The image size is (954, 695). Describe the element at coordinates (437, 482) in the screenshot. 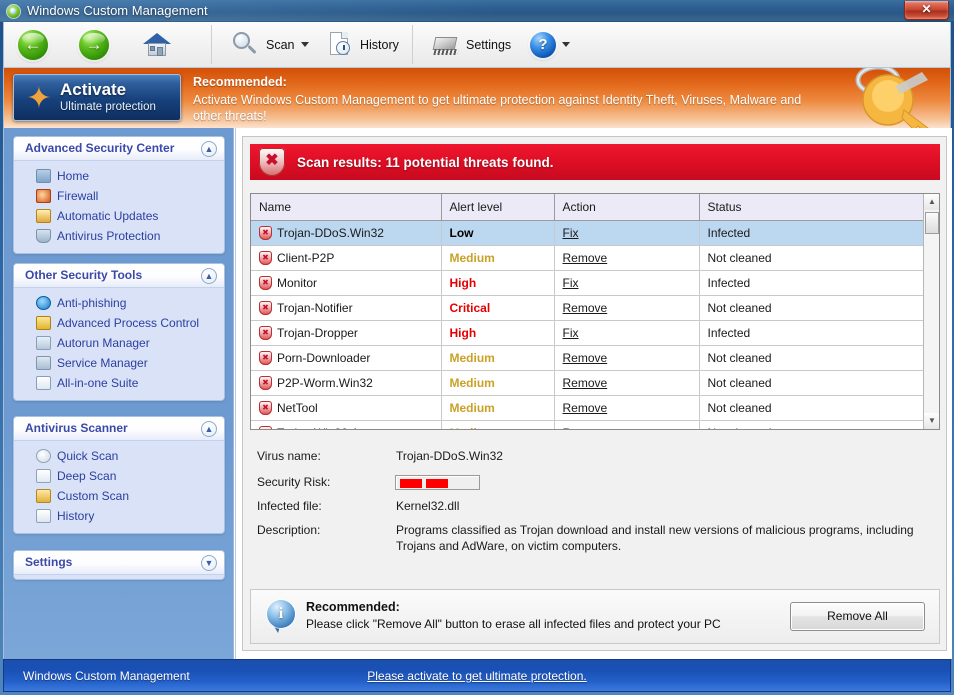

I see `security-risk-meter` at that location.